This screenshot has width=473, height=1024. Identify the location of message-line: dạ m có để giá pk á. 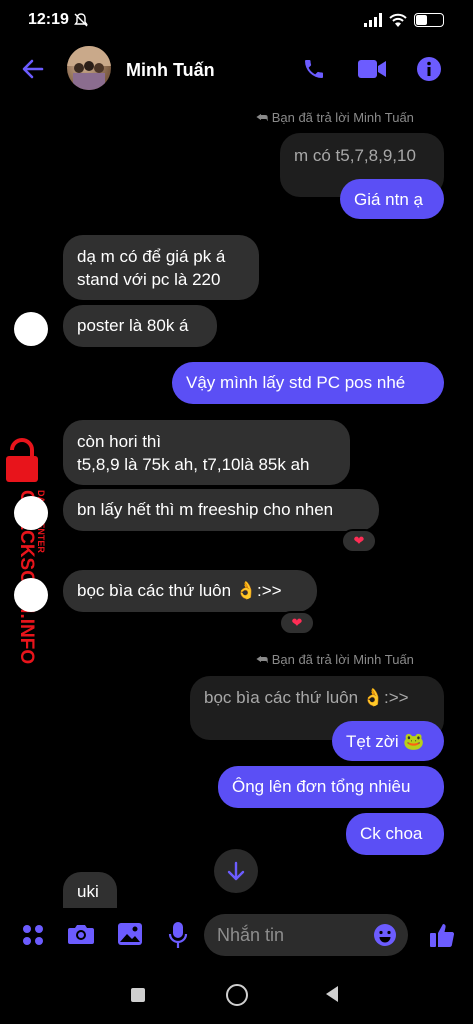
(151, 256).